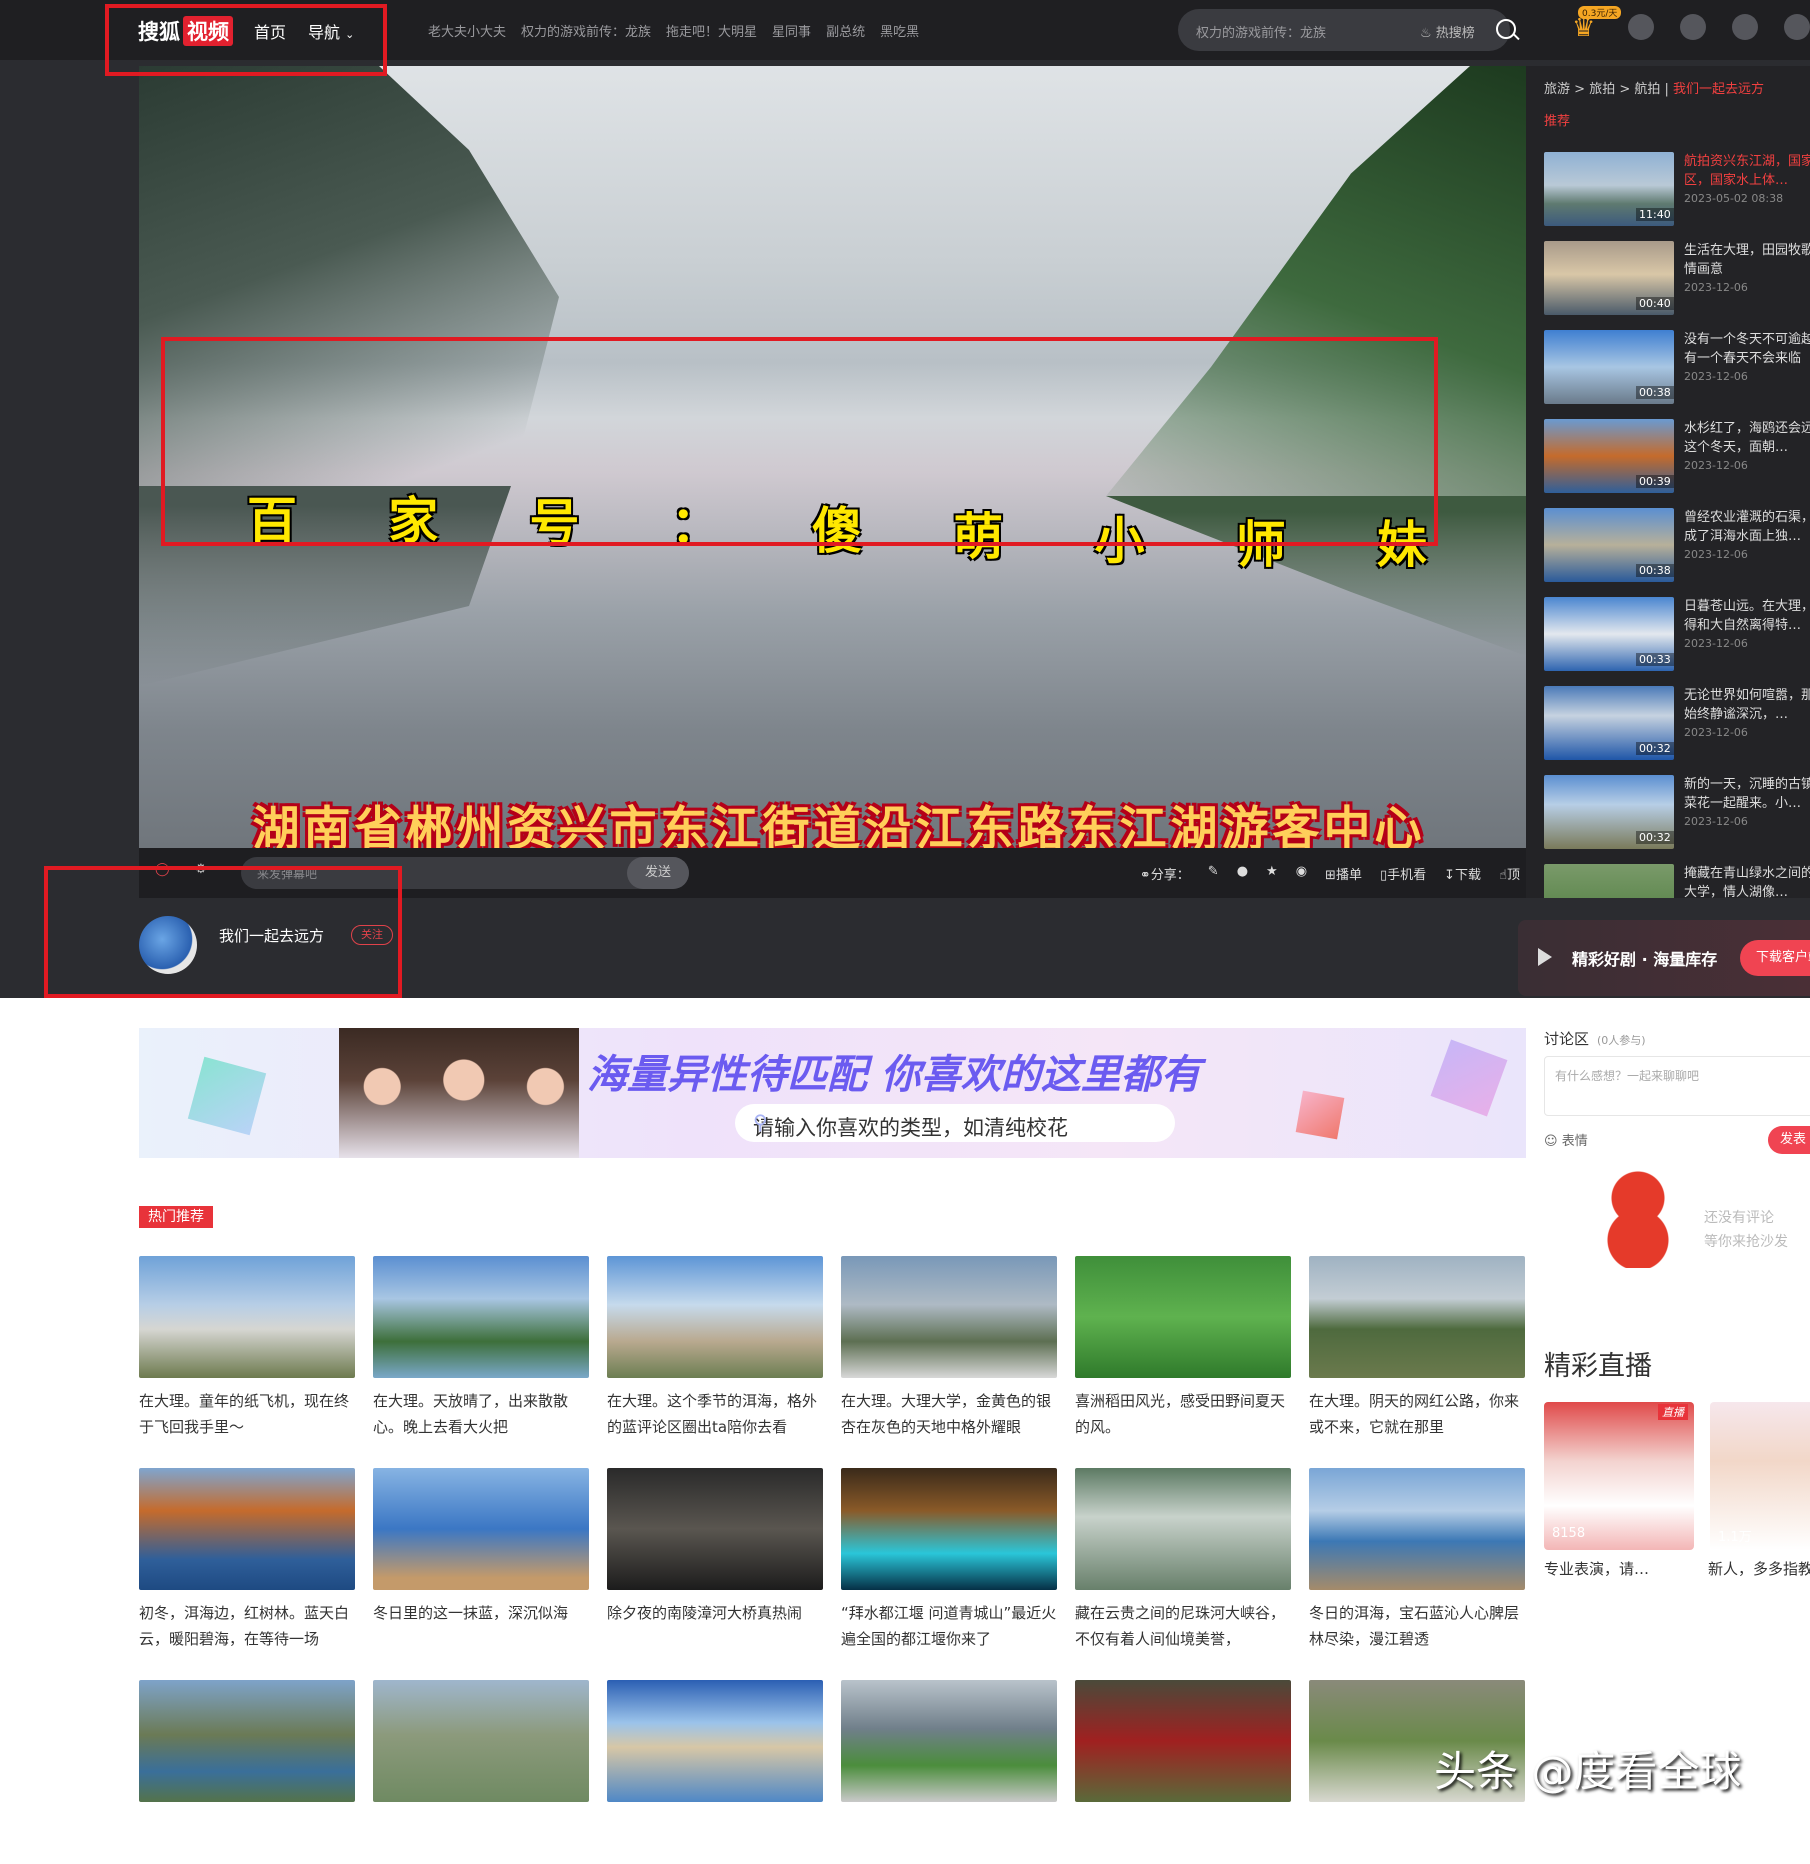 Image resolution: width=1810 pixels, height=1864 pixels. What do you see at coordinates (1746, 1242) in the screenshot?
I see `no-comment-line: 等你来抢沙发` at bounding box center [1746, 1242].